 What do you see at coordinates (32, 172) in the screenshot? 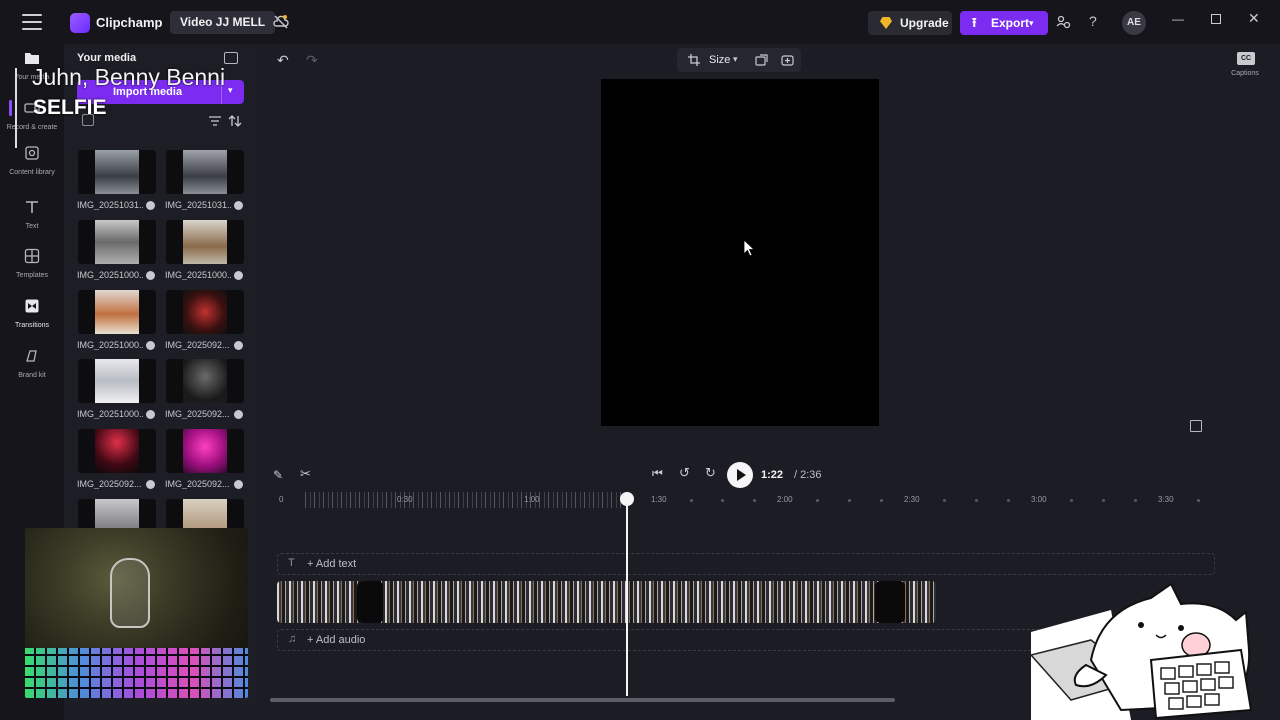
I see `rail-label: Content library` at bounding box center [32, 172].